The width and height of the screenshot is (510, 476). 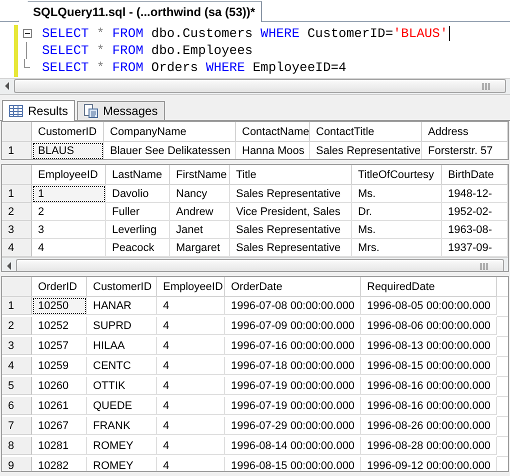 What do you see at coordinates (200, 194) in the screenshot?
I see `table-cell: Nancy` at bounding box center [200, 194].